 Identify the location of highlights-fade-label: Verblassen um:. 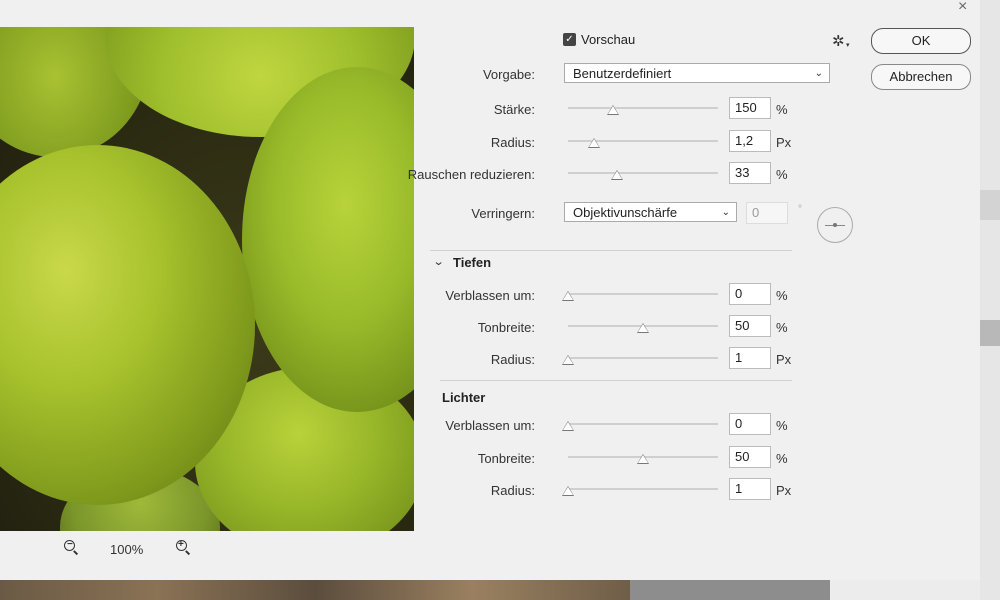
(490, 425).